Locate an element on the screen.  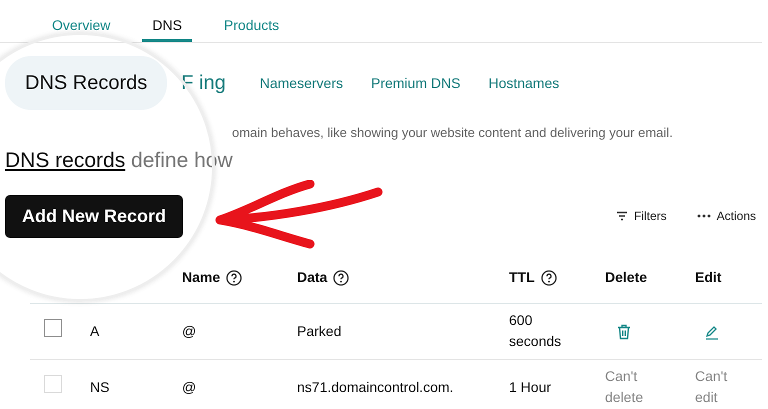
table-cell: ns71.domaincontrol.com. is located at coordinates (375, 386).